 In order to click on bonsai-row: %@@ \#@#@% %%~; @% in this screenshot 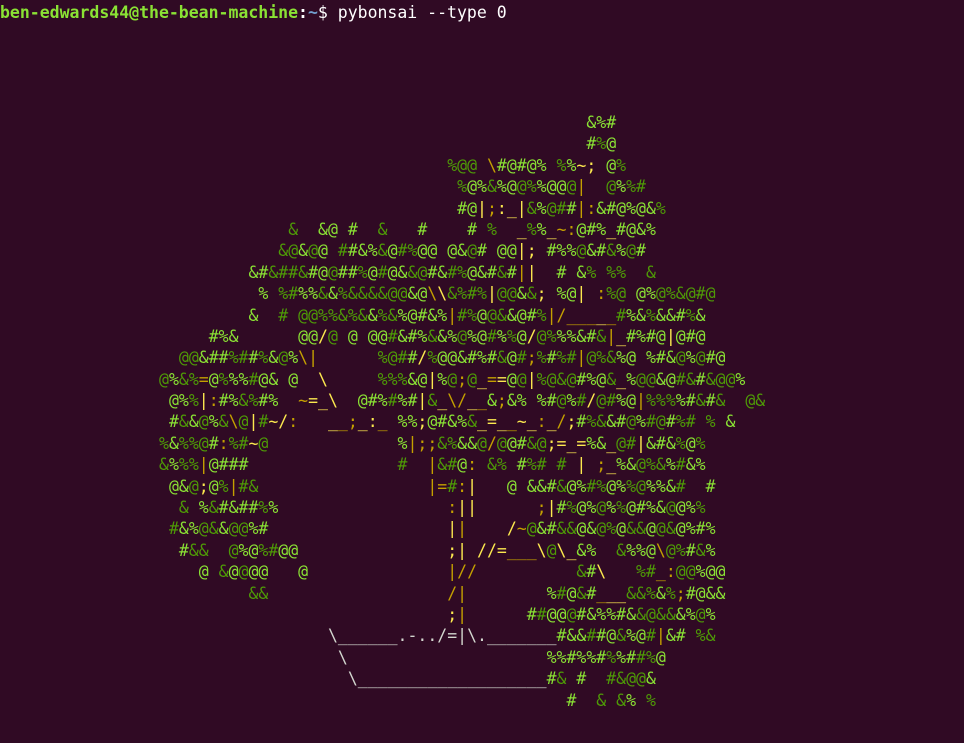, I will do `click(537, 165)`.